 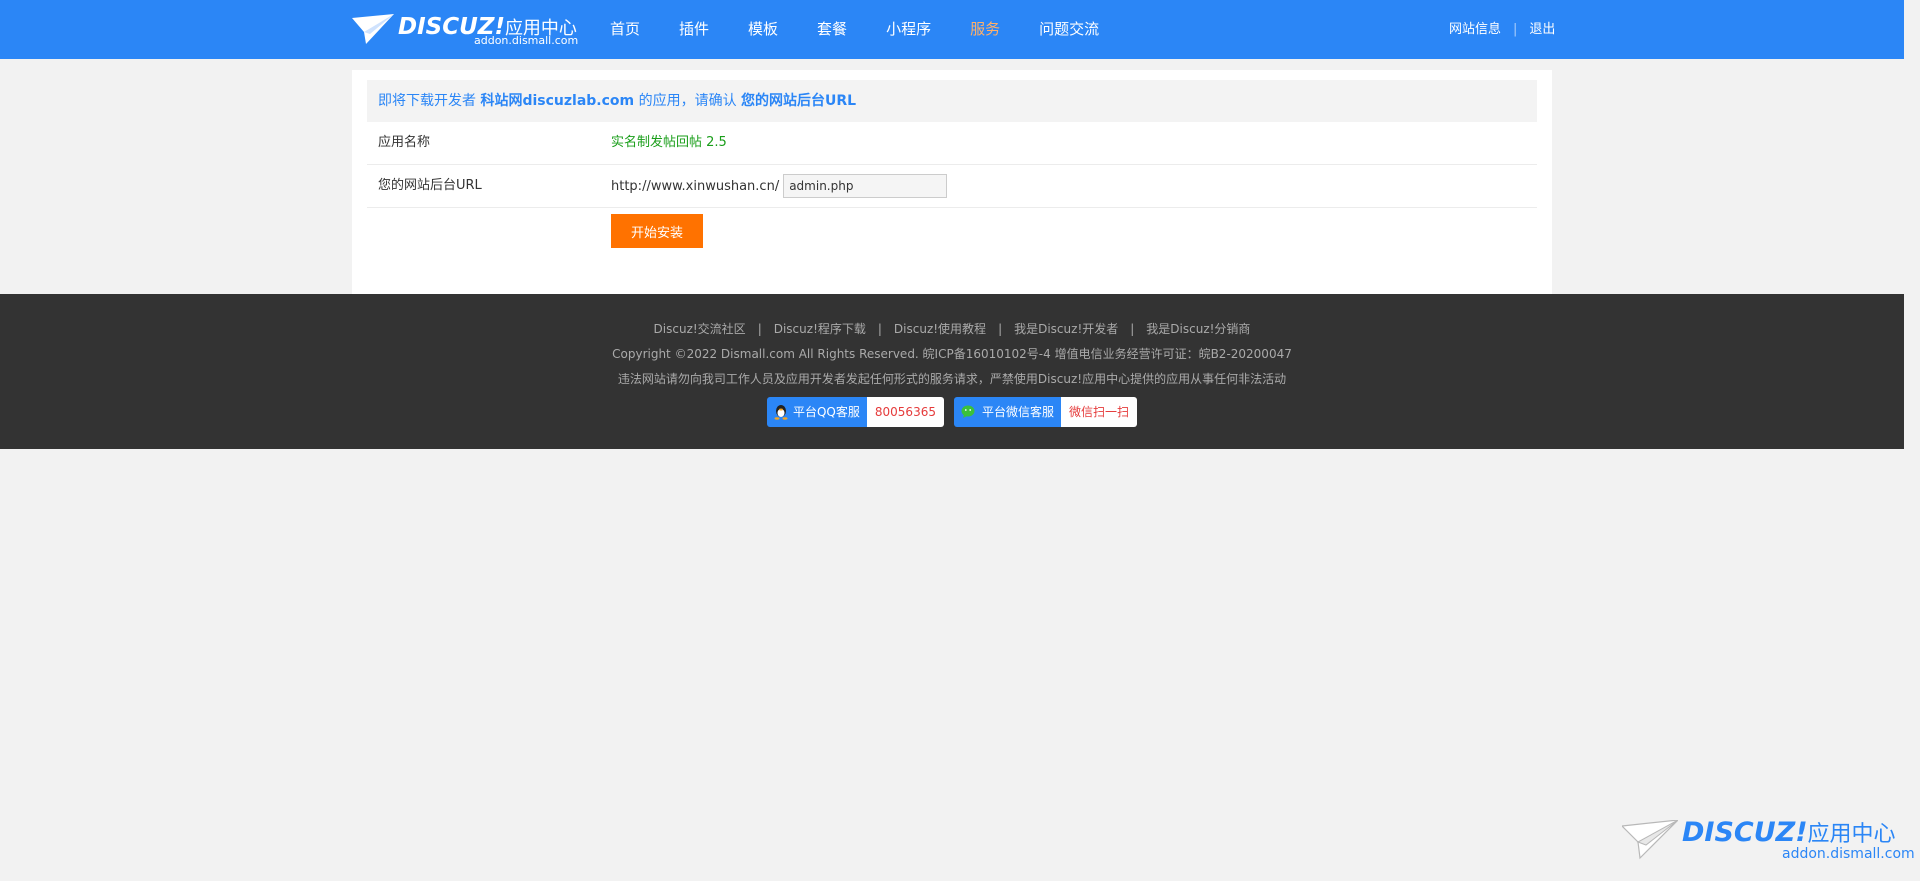 I want to click on nav-templates: 模板, so click(x=763, y=29).